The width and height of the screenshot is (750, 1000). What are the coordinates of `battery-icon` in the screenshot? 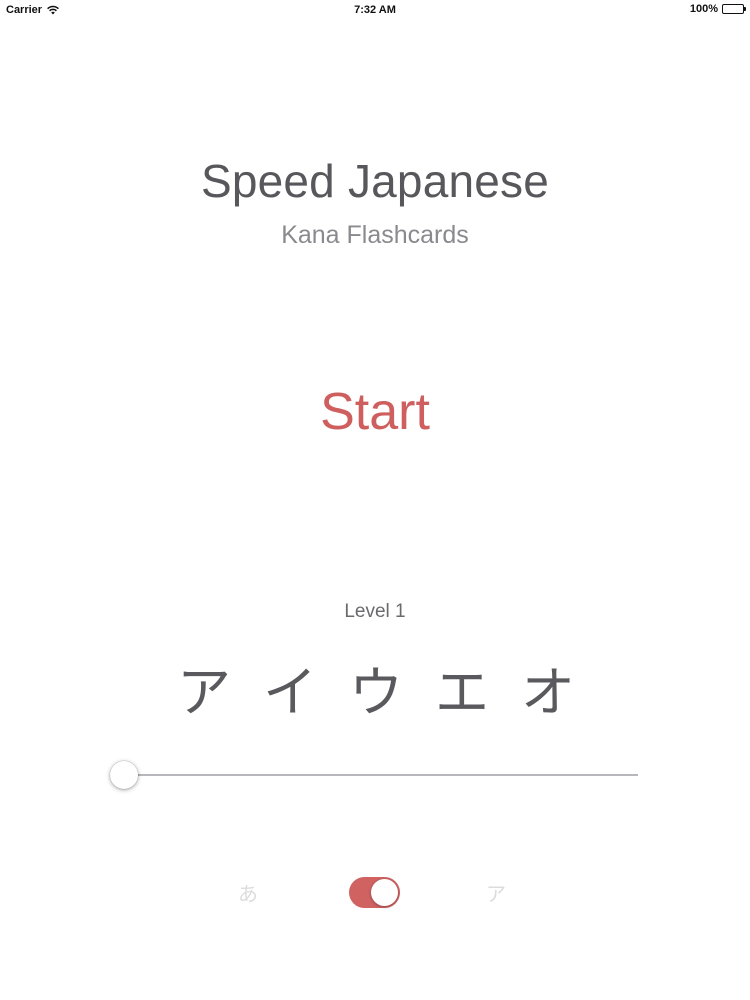 It's located at (734, 9).